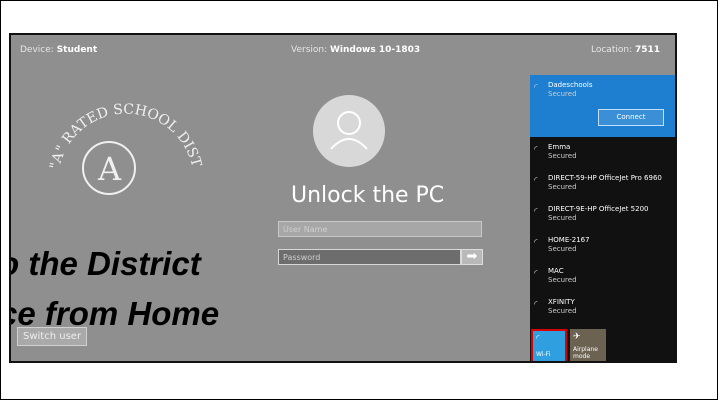  Describe the element at coordinates (356, 50) in the screenshot. I see `version-info: Version: Windows 10-1803` at that location.